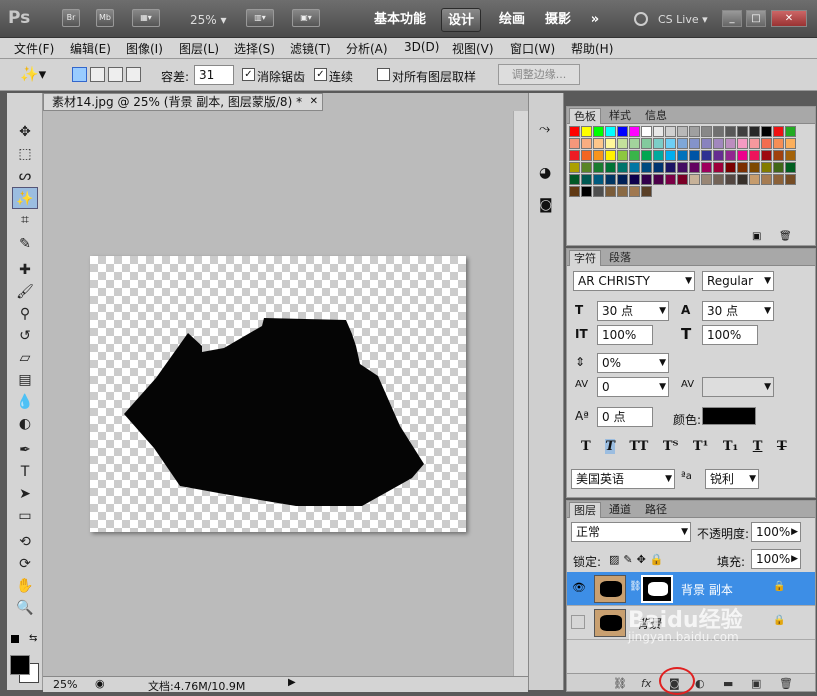 Image resolution: width=817 pixels, height=696 pixels. Describe the element at coordinates (776, 559) in the screenshot. I see `fill-input: 100% ▶` at that location.